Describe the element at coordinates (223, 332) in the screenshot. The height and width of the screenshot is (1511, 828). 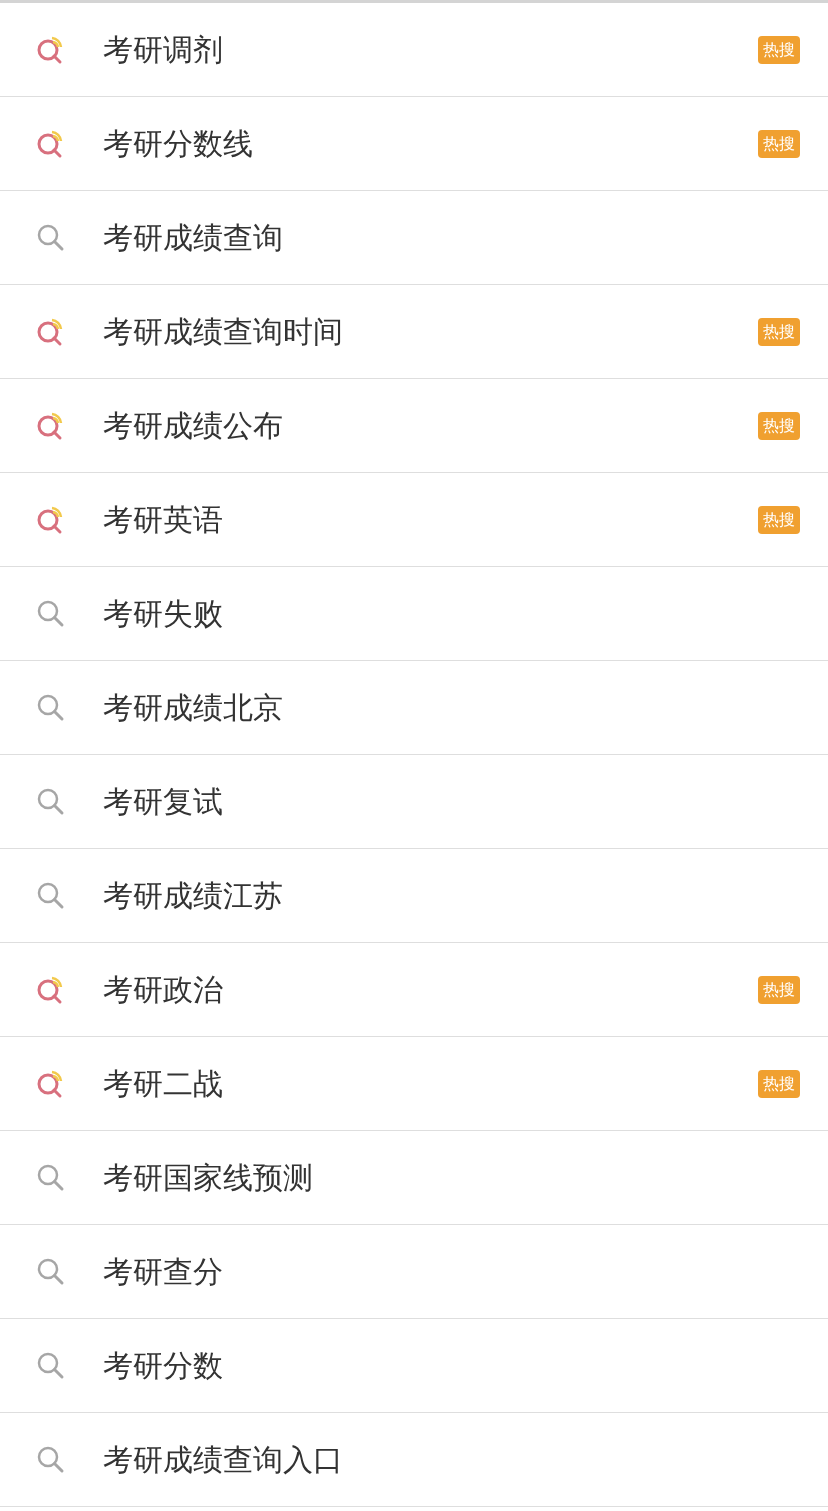
I see `suggestion-text: 考研成绩查询时间` at that location.